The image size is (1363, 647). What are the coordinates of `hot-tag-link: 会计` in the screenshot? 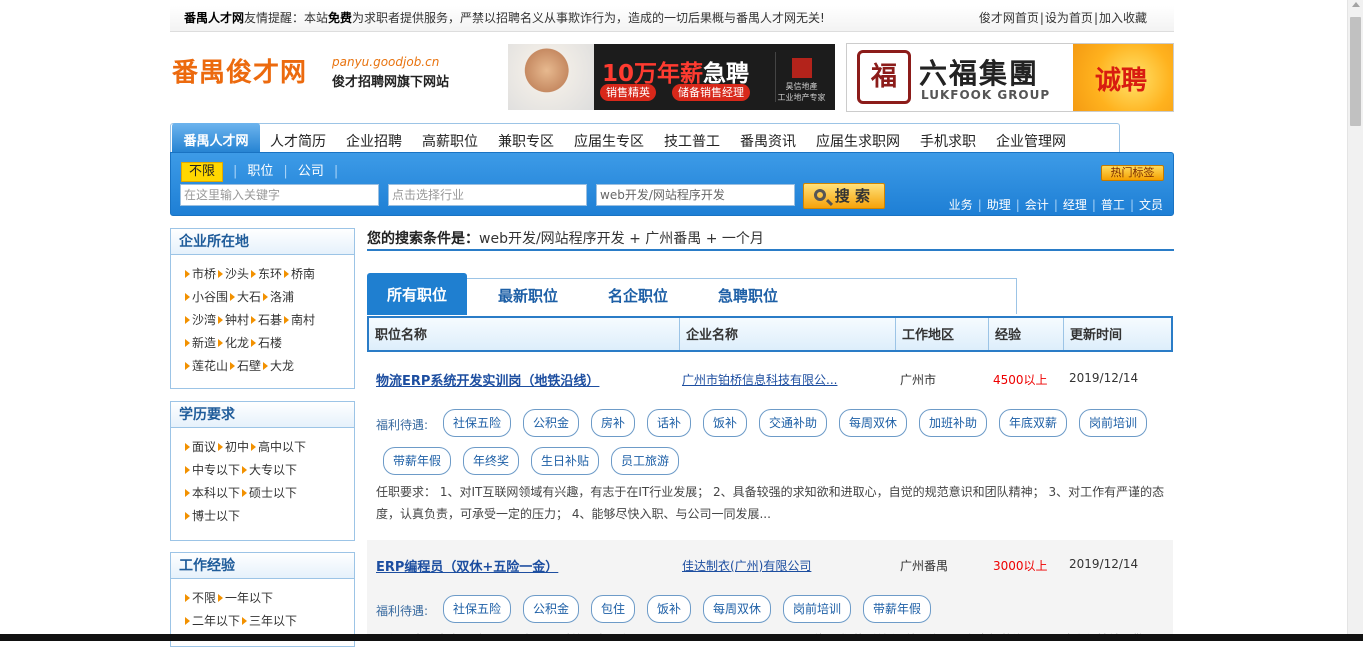 It's located at (1037, 205).